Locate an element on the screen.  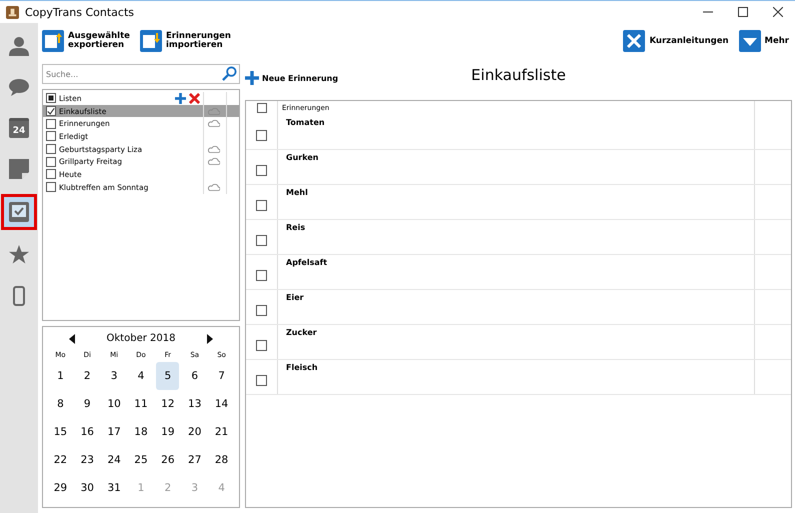
sidebar-item is located at coordinates (19, 212).